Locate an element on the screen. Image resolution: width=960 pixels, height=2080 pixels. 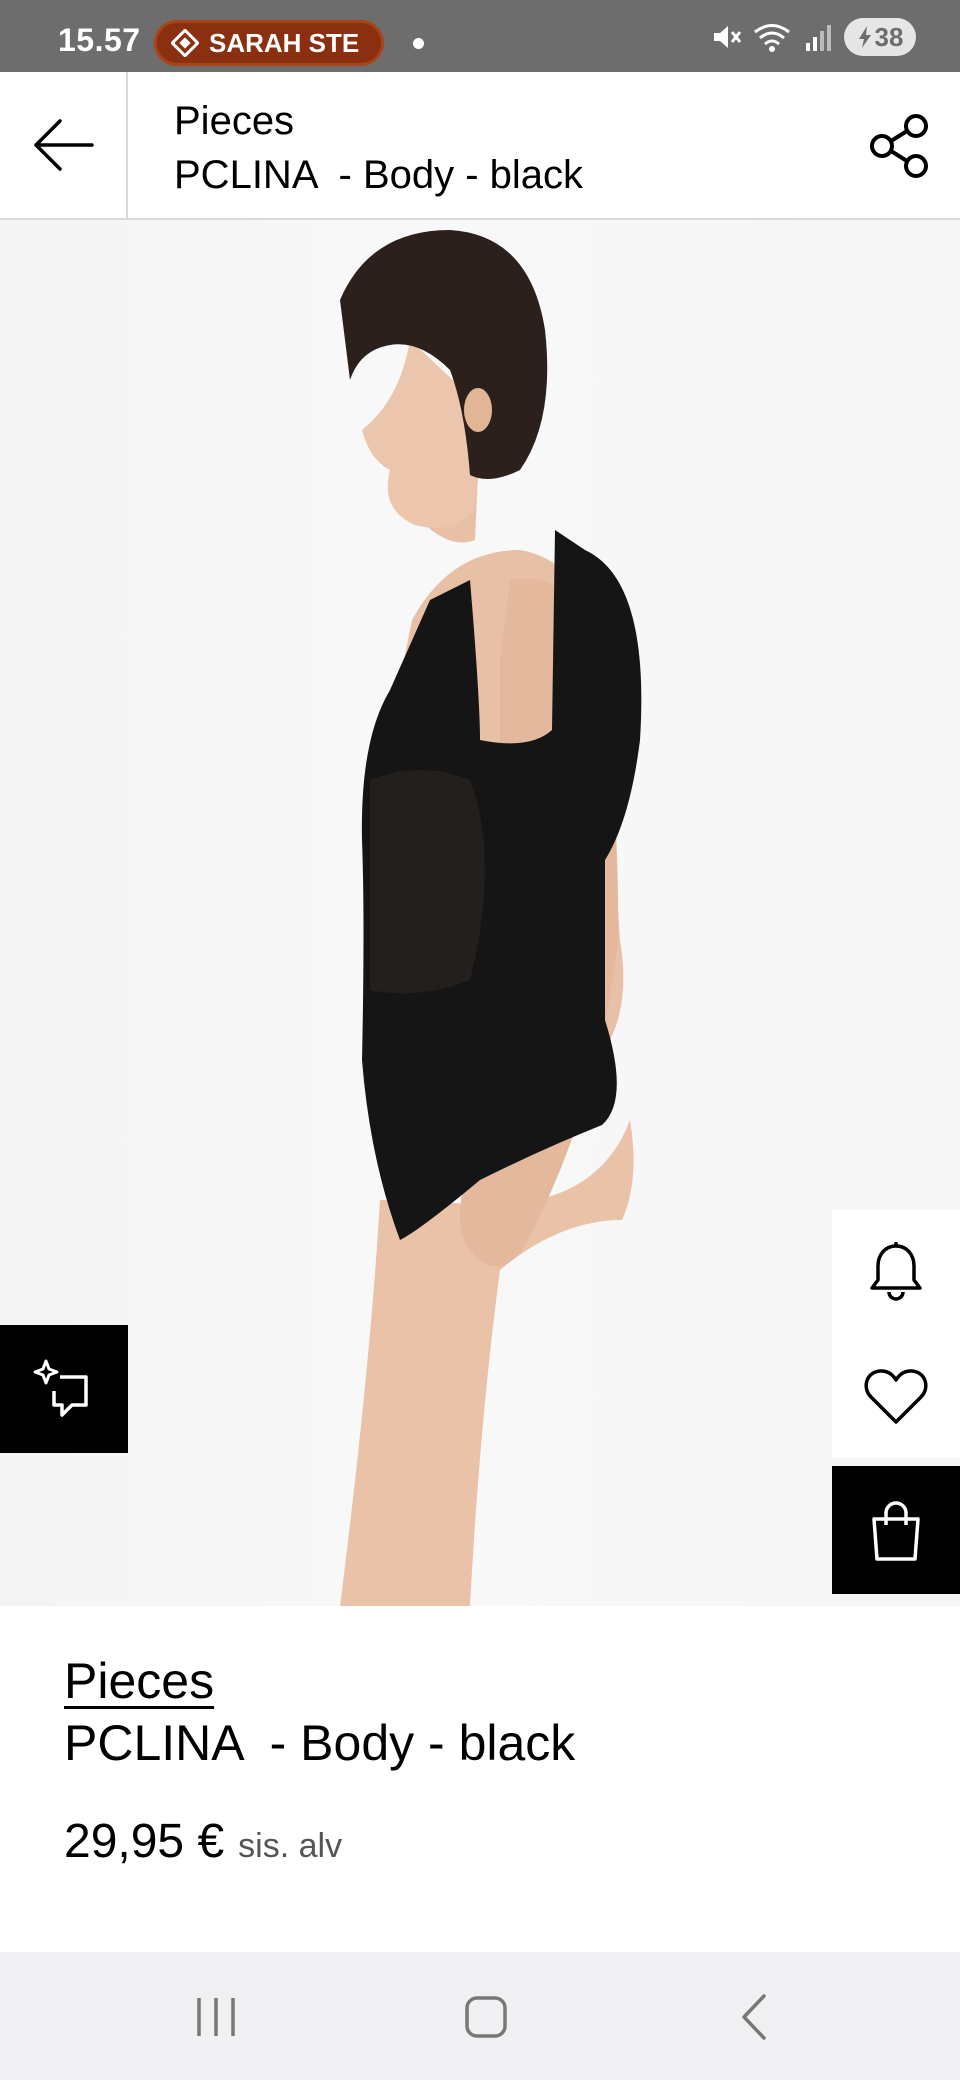
heart-icon is located at coordinates (896, 1396).